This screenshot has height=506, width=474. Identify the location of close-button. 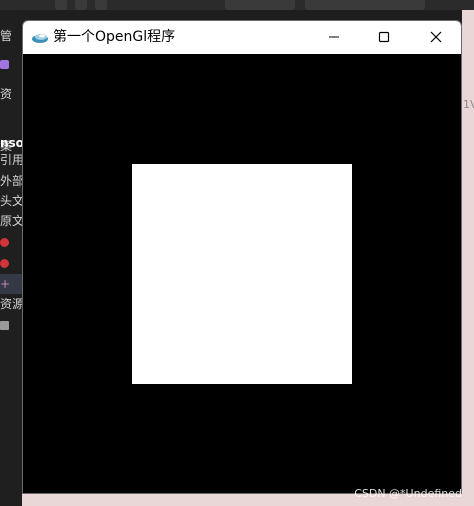
(436, 37).